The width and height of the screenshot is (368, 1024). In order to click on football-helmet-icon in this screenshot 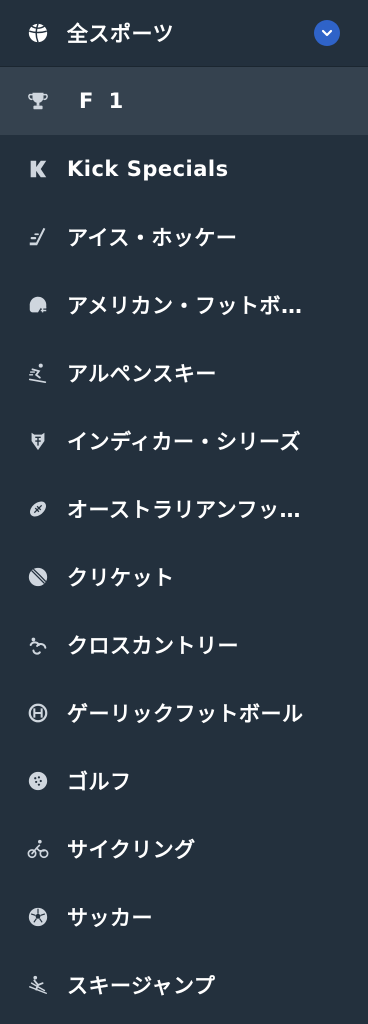, I will do `click(38, 305)`.